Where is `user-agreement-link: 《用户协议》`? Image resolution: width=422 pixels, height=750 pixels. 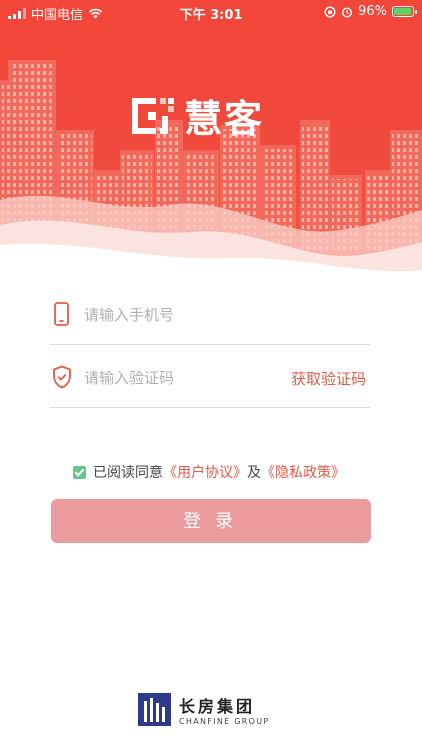 user-agreement-link: 《用户协议》 is located at coordinates (205, 472).